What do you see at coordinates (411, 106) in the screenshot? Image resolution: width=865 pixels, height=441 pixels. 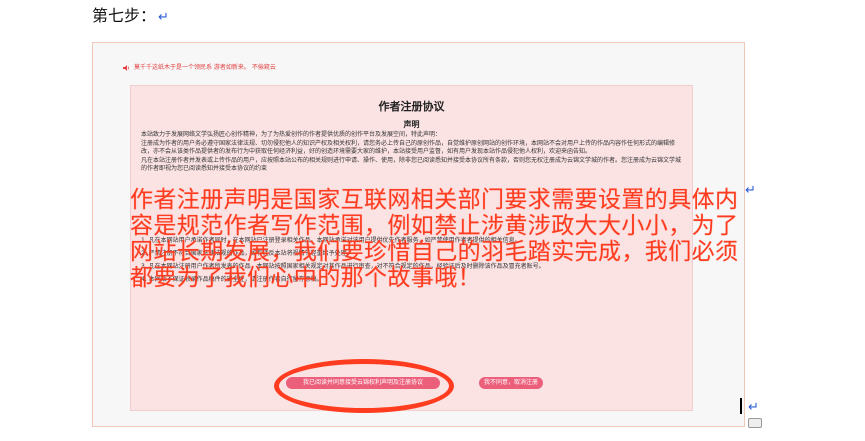 I see `agreement-title: 作者注册协议` at bounding box center [411, 106].